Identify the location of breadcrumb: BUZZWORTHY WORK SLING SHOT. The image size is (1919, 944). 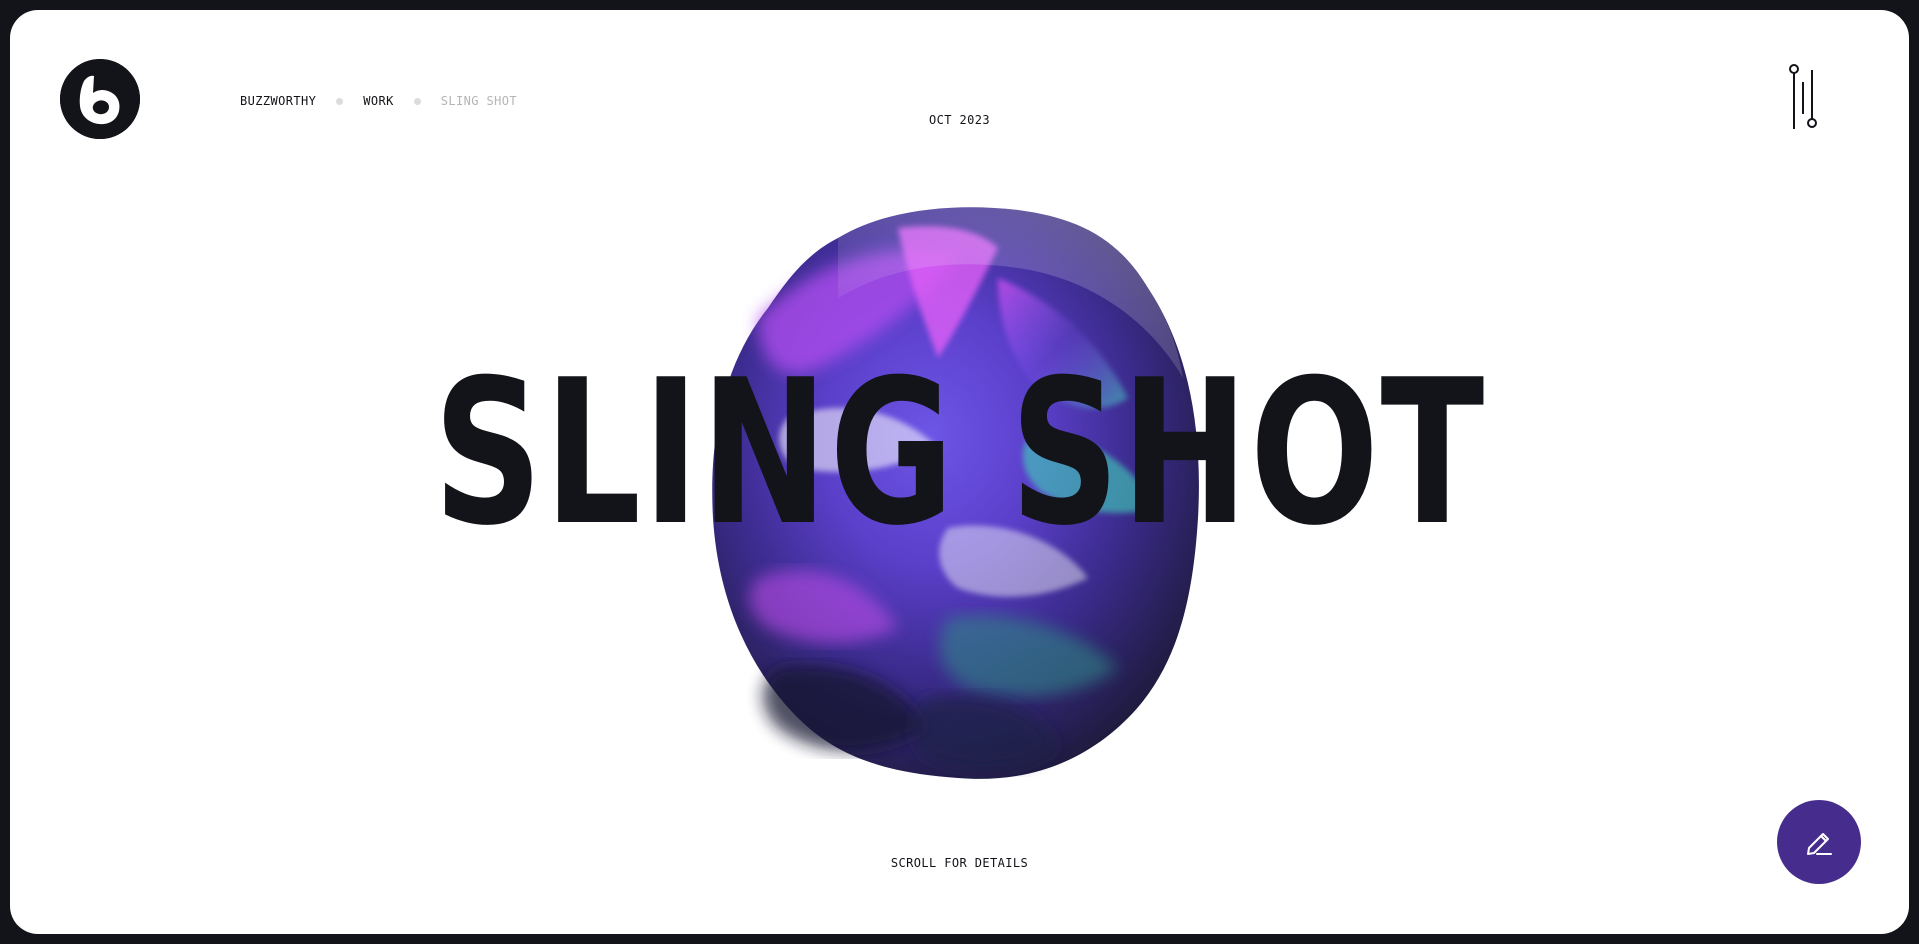
(378, 101).